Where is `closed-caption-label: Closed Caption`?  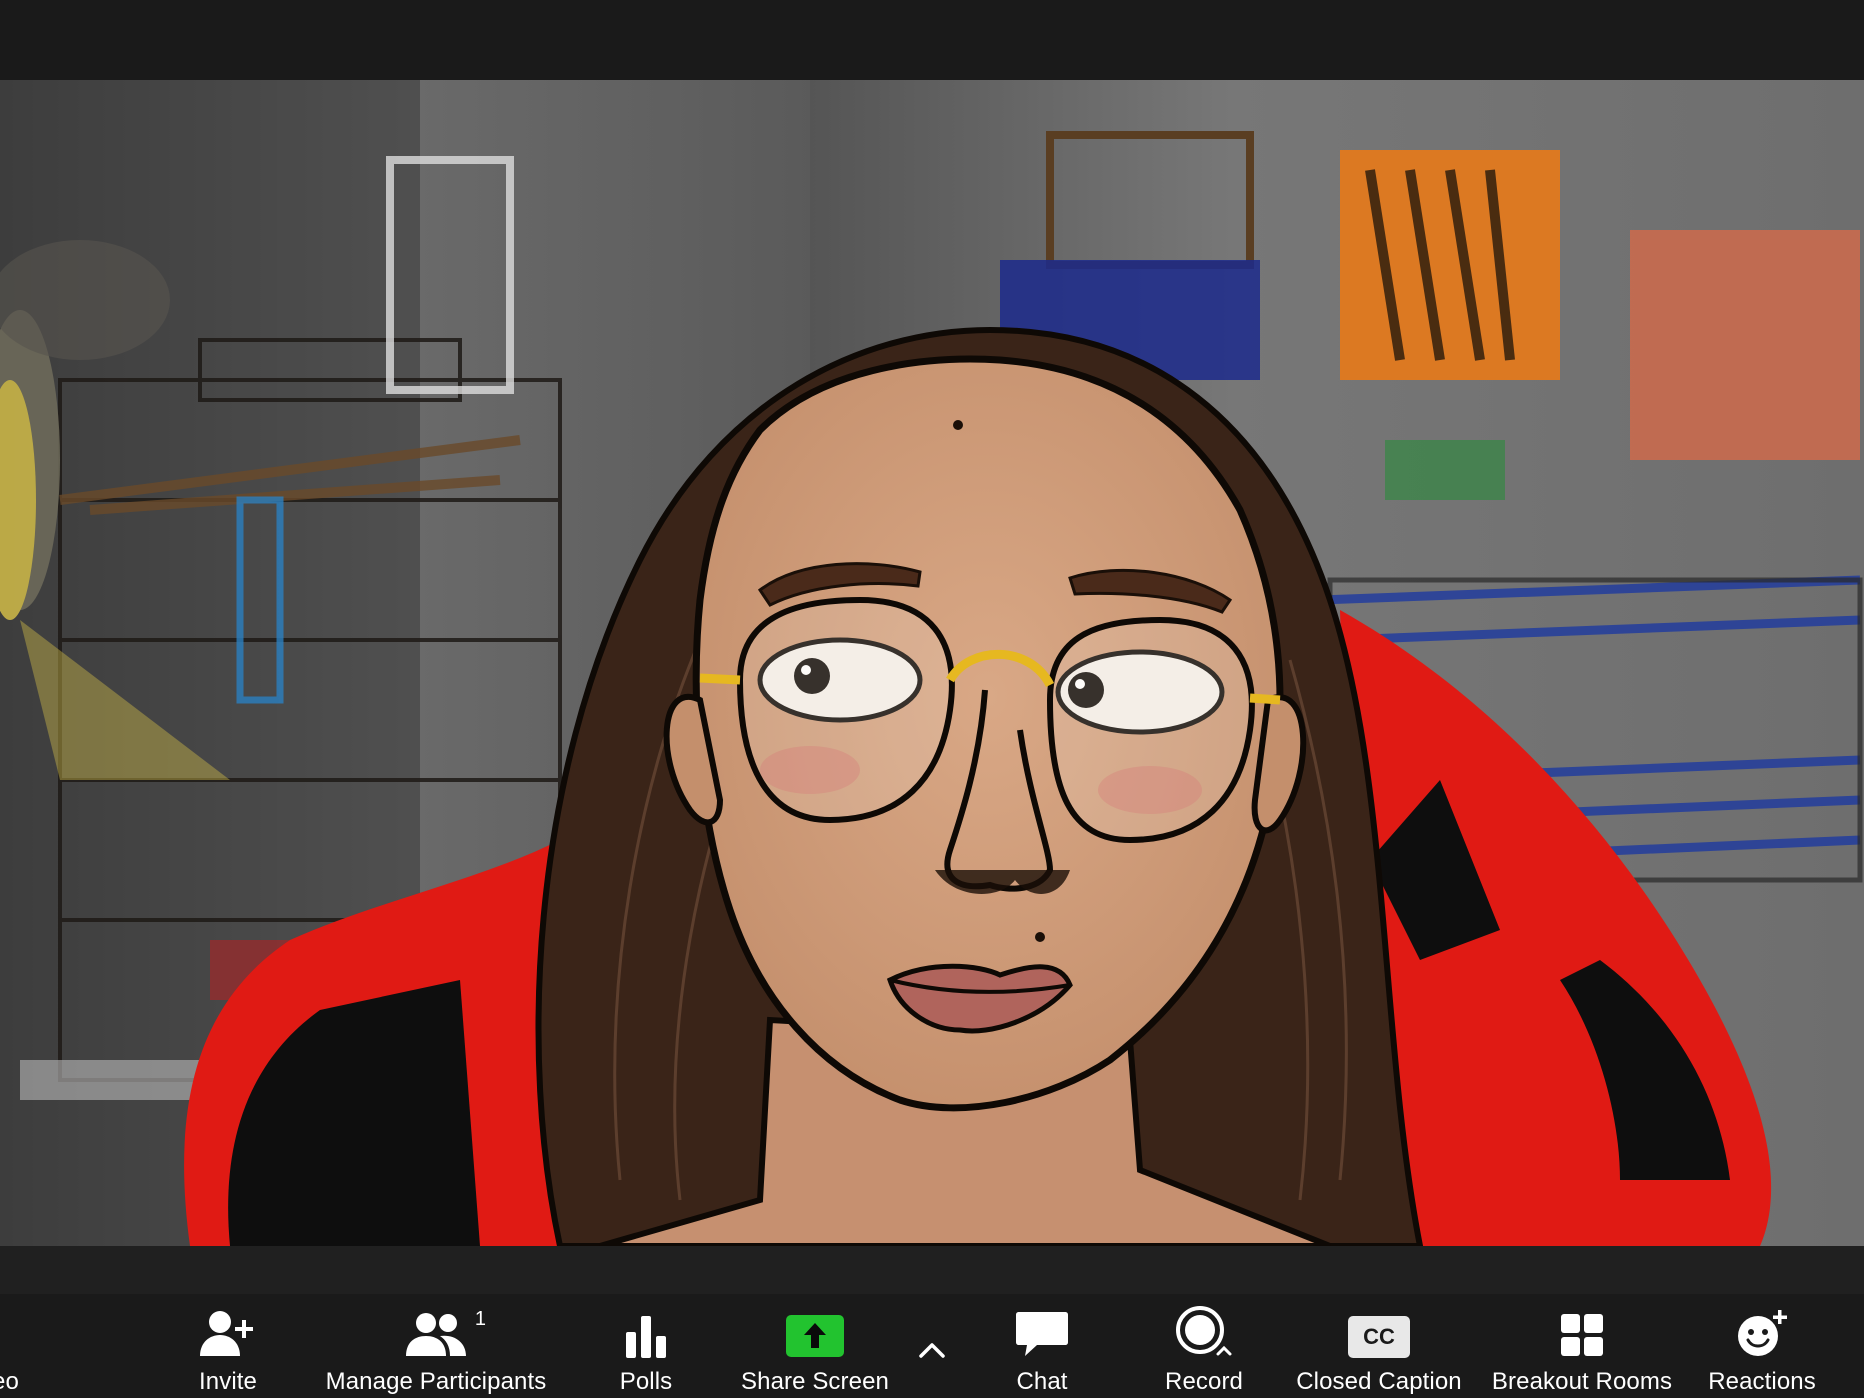
closed-caption-label: Closed Caption is located at coordinates (1379, 1381).